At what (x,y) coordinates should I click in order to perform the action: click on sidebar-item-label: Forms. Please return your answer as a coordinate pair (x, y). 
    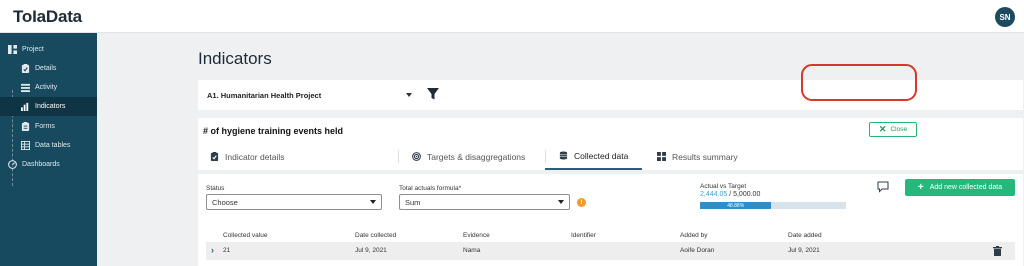
    Looking at the image, I should click on (45, 126).